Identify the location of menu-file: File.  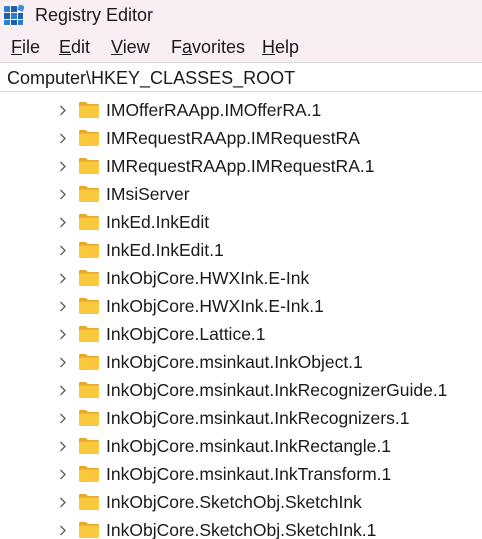
(25, 47).